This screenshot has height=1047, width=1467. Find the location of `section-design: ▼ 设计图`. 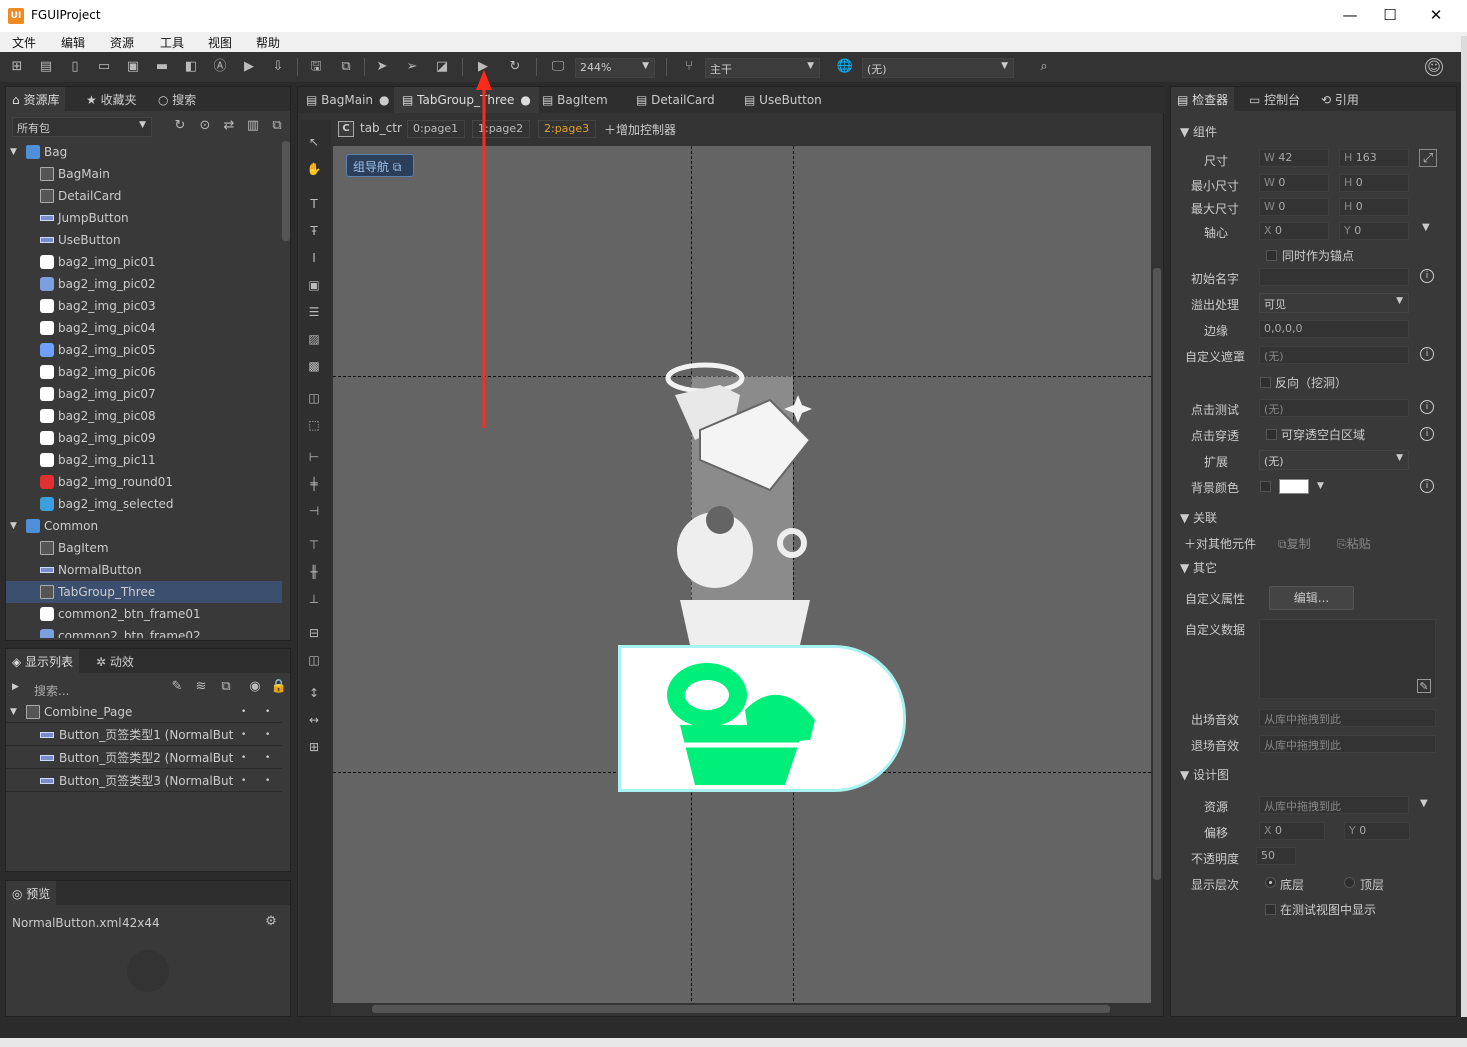

section-design: ▼ 设计图 is located at coordinates (1204, 774).